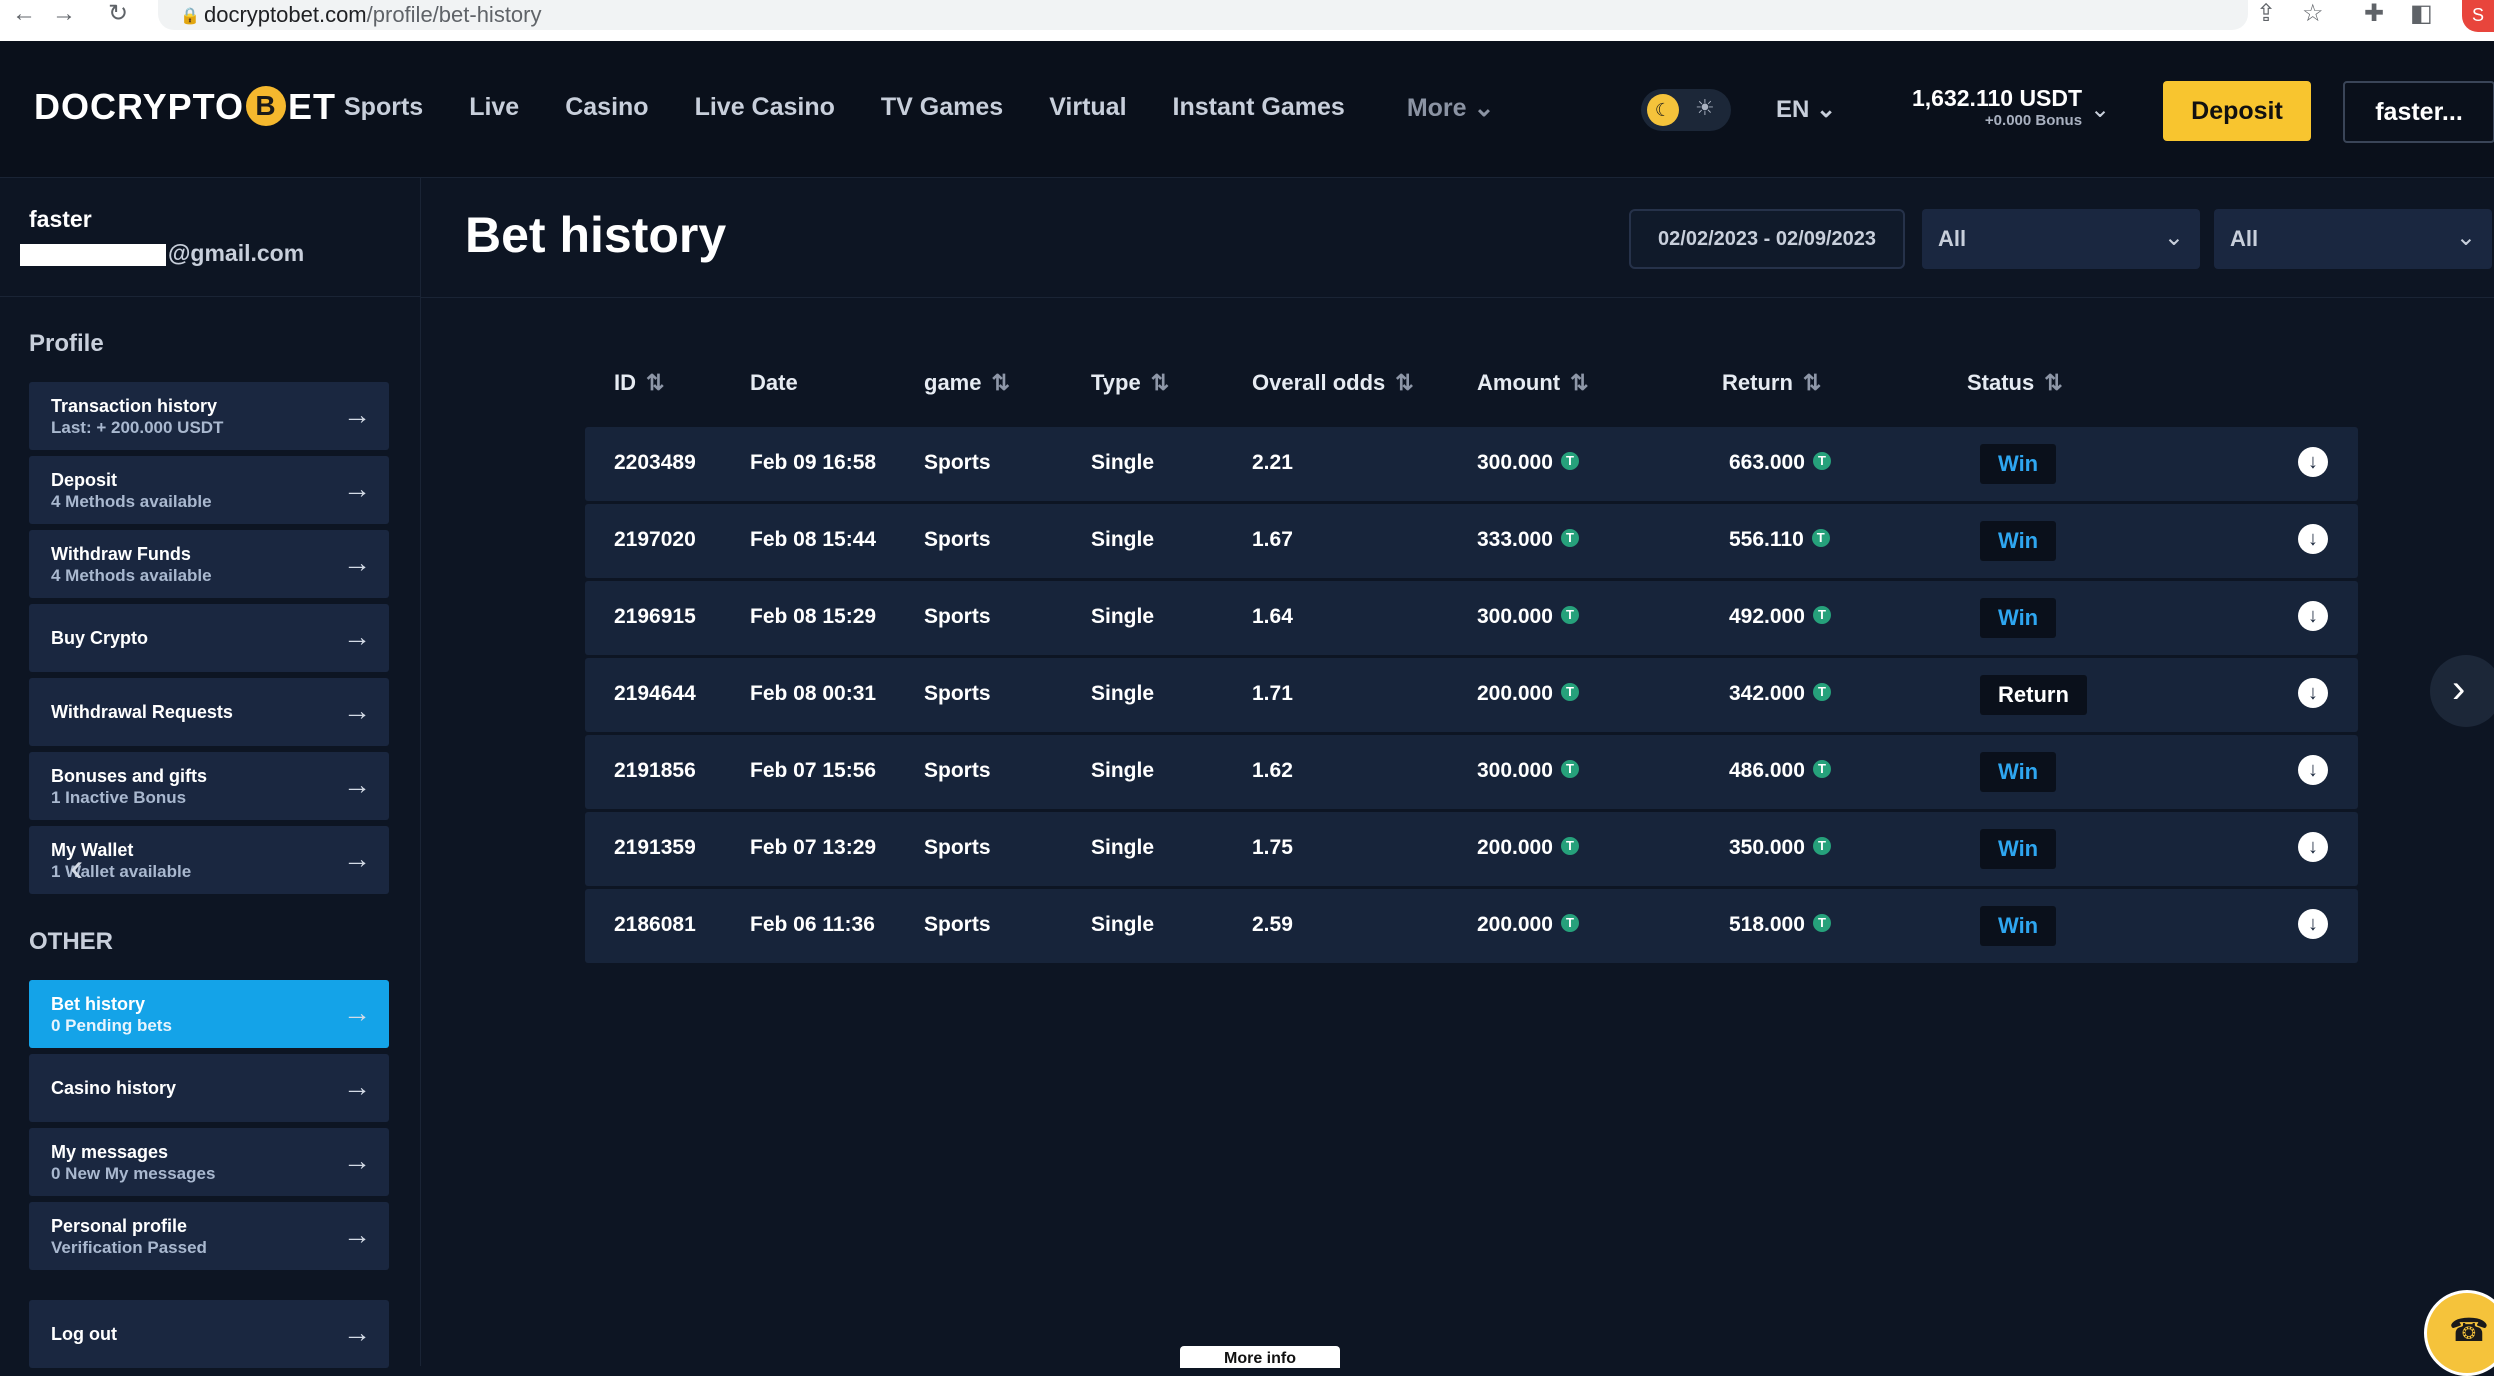 This screenshot has height=1376, width=2494. What do you see at coordinates (2015, 383) in the screenshot?
I see `column-header-status: Status ⇅` at bounding box center [2015, 383].